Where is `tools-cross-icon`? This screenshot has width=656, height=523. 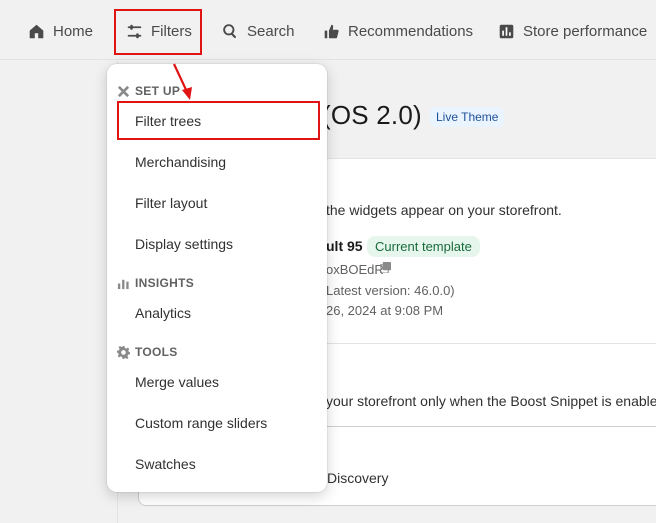
tools-cross-icon is located at coordinates (123, 91).